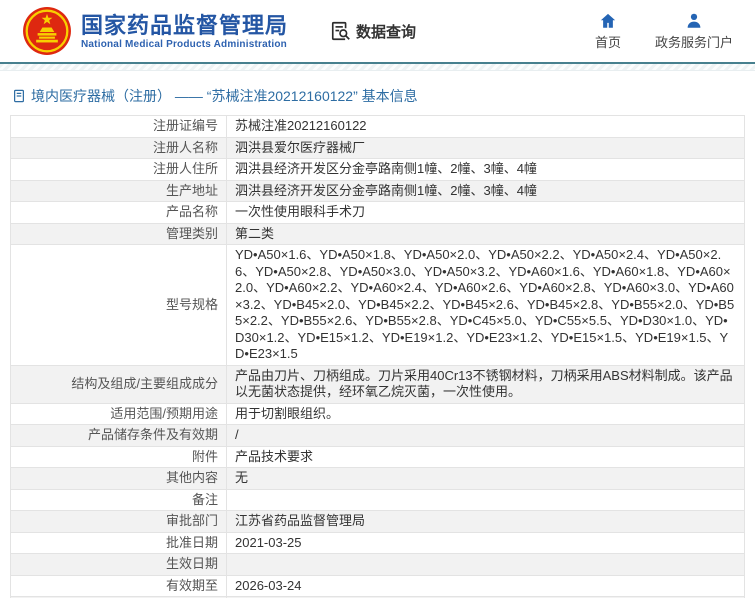 This screenshot has width=755, height=598. What do you see at coordinates (118, 478) in the screenshot?
I see `row-label: 其他内容` at bounding box center [118, 478].